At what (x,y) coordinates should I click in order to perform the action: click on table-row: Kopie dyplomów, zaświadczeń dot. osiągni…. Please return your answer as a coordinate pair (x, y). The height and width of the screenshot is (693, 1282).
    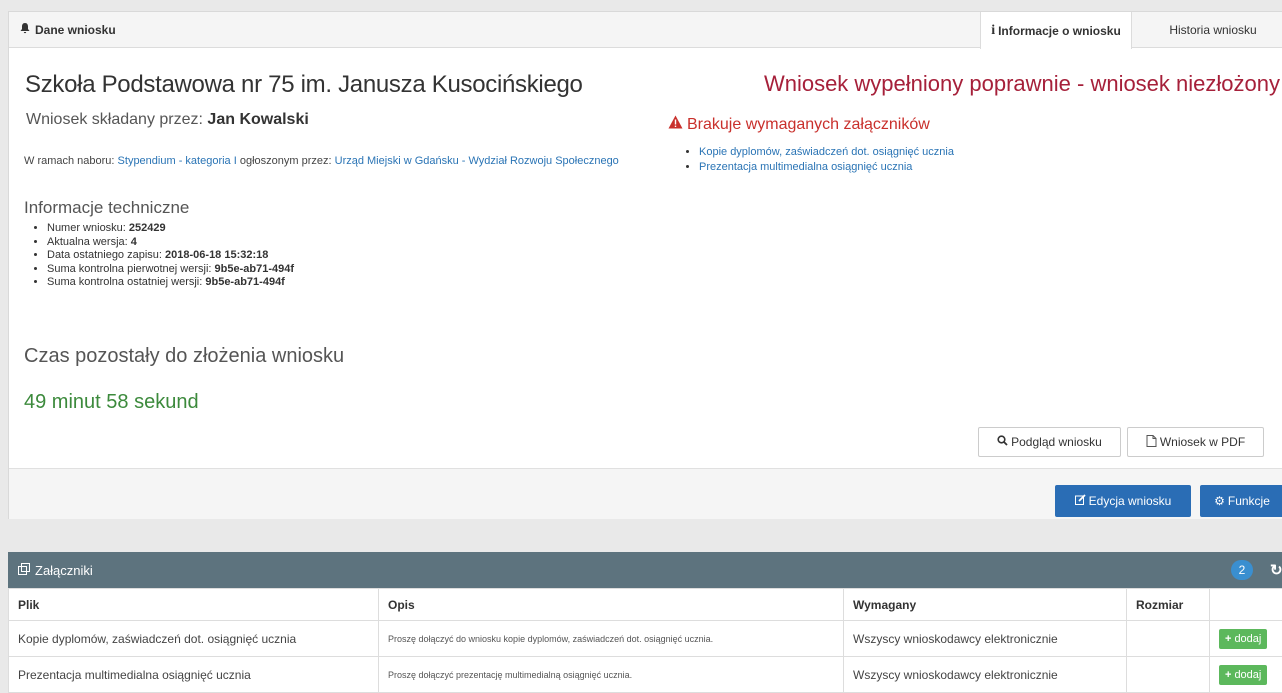
    Looking at the image, I should click on (645, 638).